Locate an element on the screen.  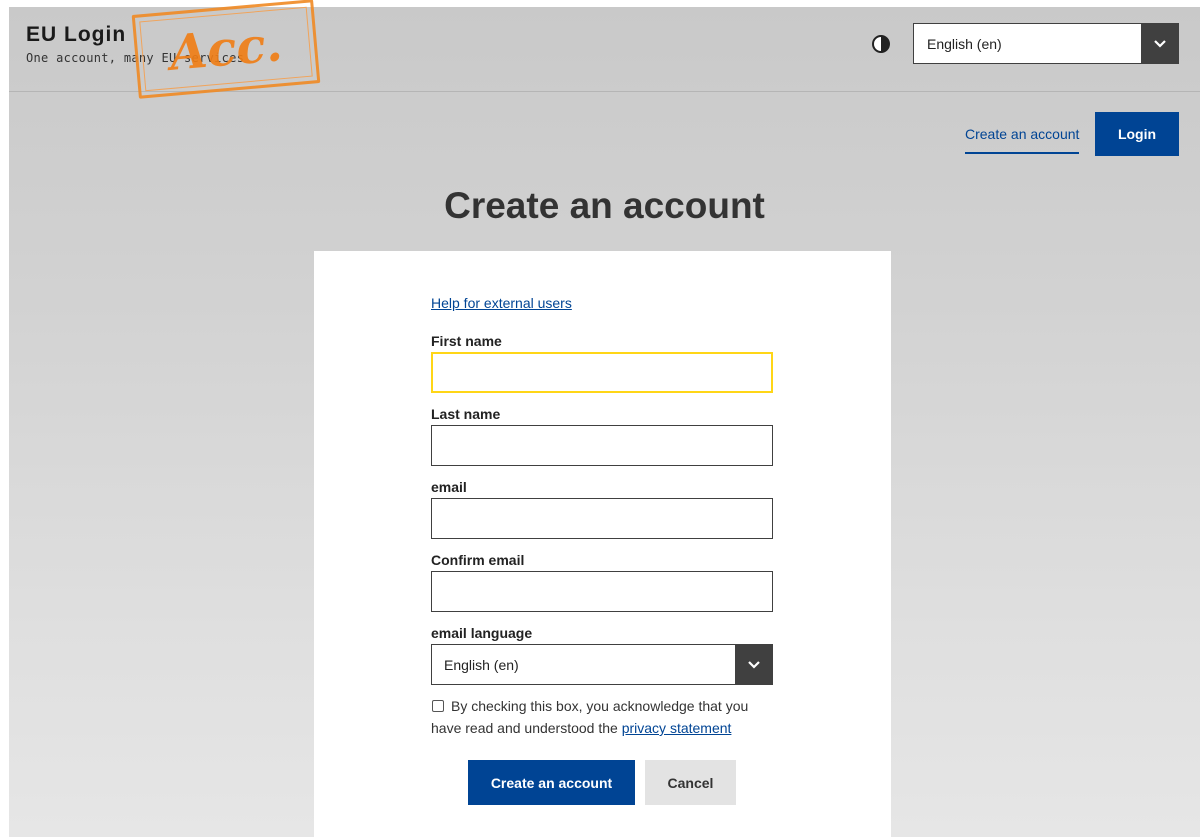
email-language-label: email language is located at coordinates (482, 633).